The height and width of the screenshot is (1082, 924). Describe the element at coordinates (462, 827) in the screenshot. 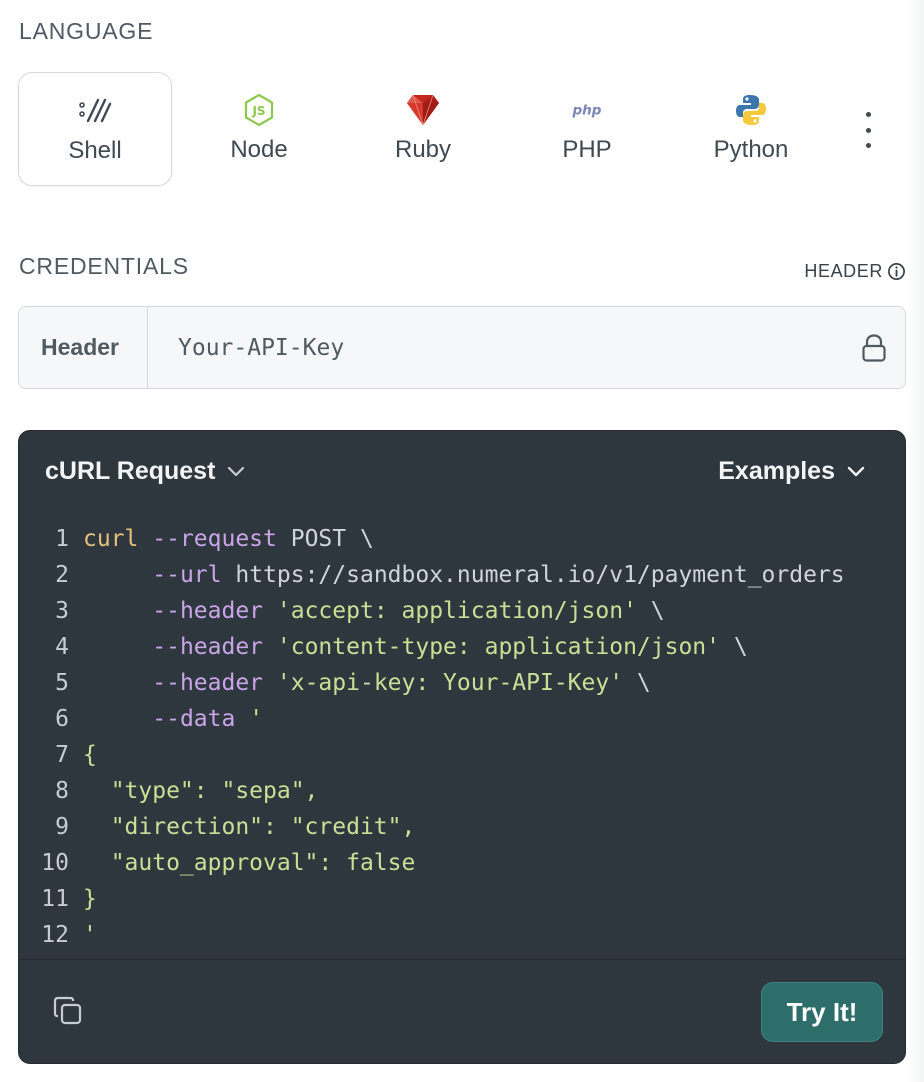

I see `code-line: 9 "direction": "credit",` at that location.